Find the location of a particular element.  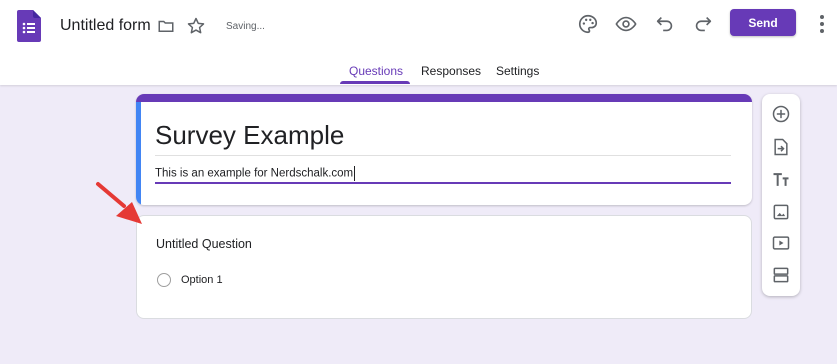

form-description-text: This is an example for Nerdschalk.com is located at coordinates (254, 173).